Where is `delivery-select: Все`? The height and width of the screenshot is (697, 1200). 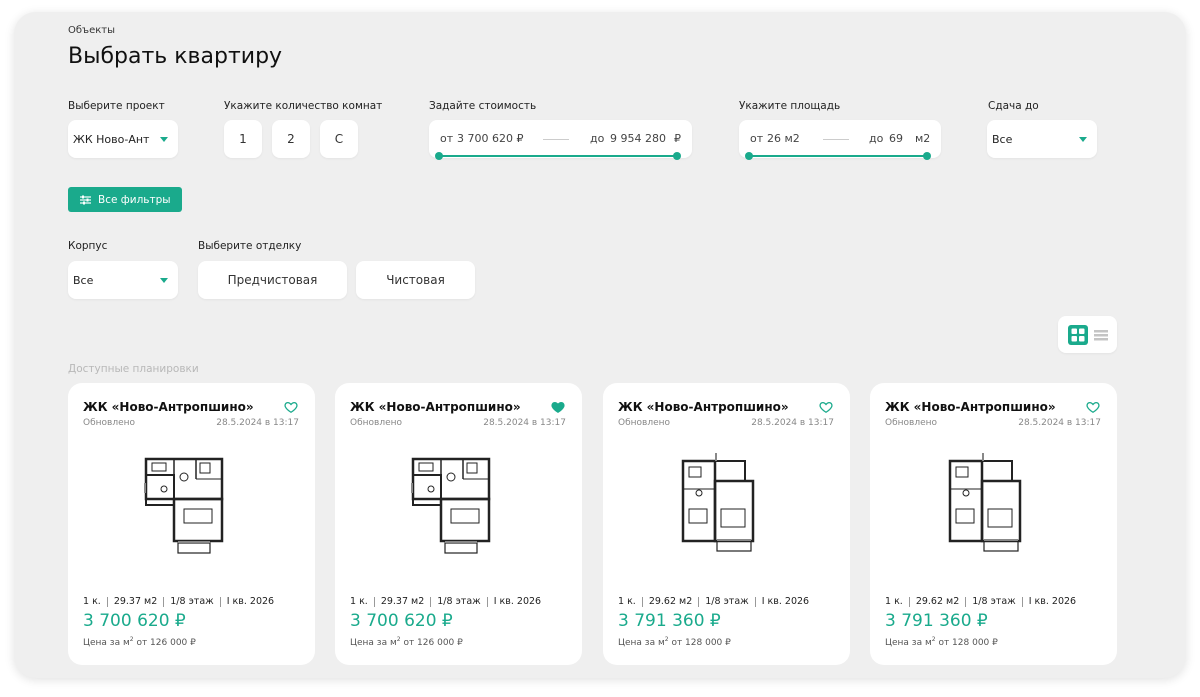
delivery-select: Все is located at coordinates (1042, 139).